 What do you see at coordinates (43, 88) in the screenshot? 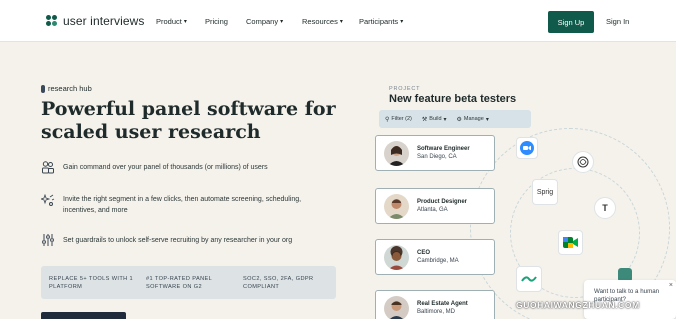
I see `research-hub-icon` at bounding box center [43, 88].